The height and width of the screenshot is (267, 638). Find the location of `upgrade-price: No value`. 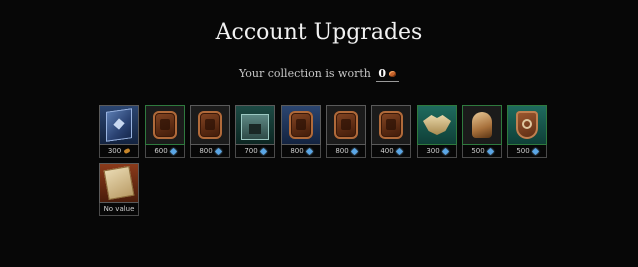

upgrade-price: No value is located at coordinates (119, 209).